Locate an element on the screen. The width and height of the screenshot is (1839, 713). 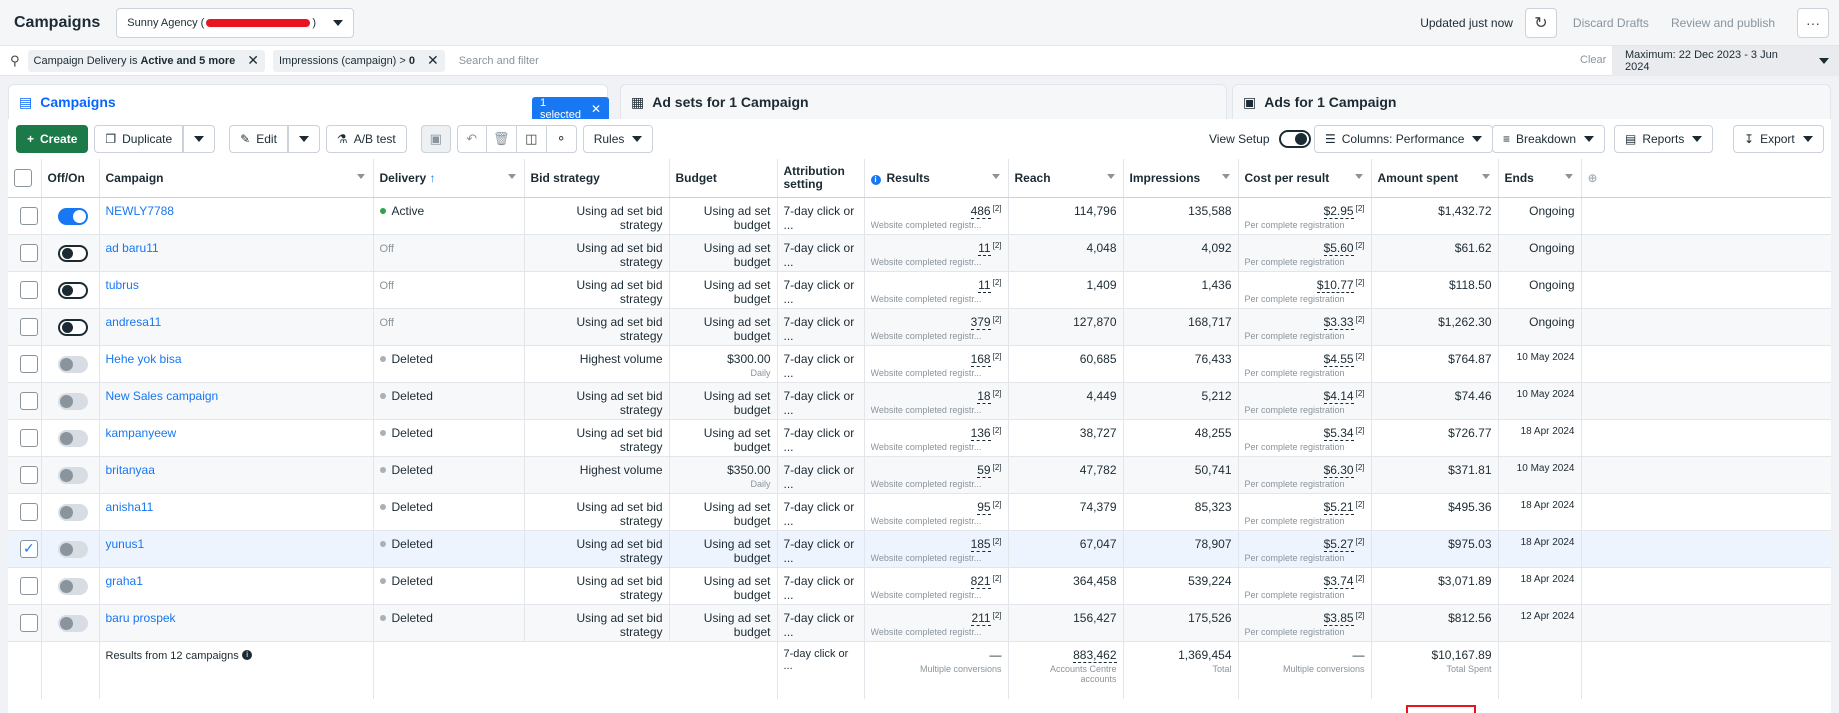
col-amount-spent: Amount spent is located at coordinates (1435, 178).